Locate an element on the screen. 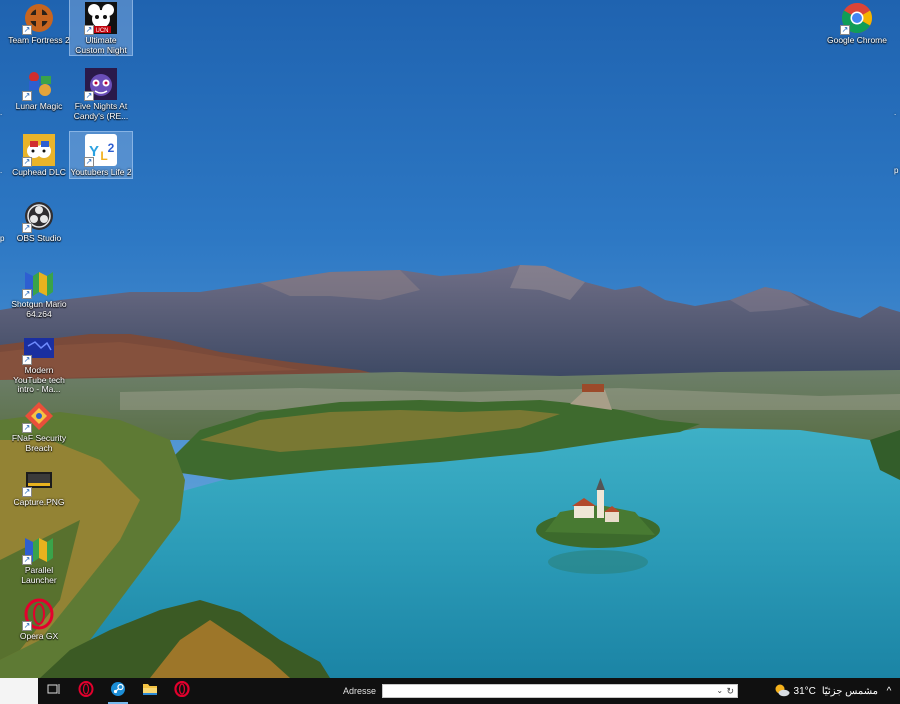 The height and width of the screenshot is (704, 900). fnaf-security-breach-icon: ↗ is located at coordinates (38, 416).